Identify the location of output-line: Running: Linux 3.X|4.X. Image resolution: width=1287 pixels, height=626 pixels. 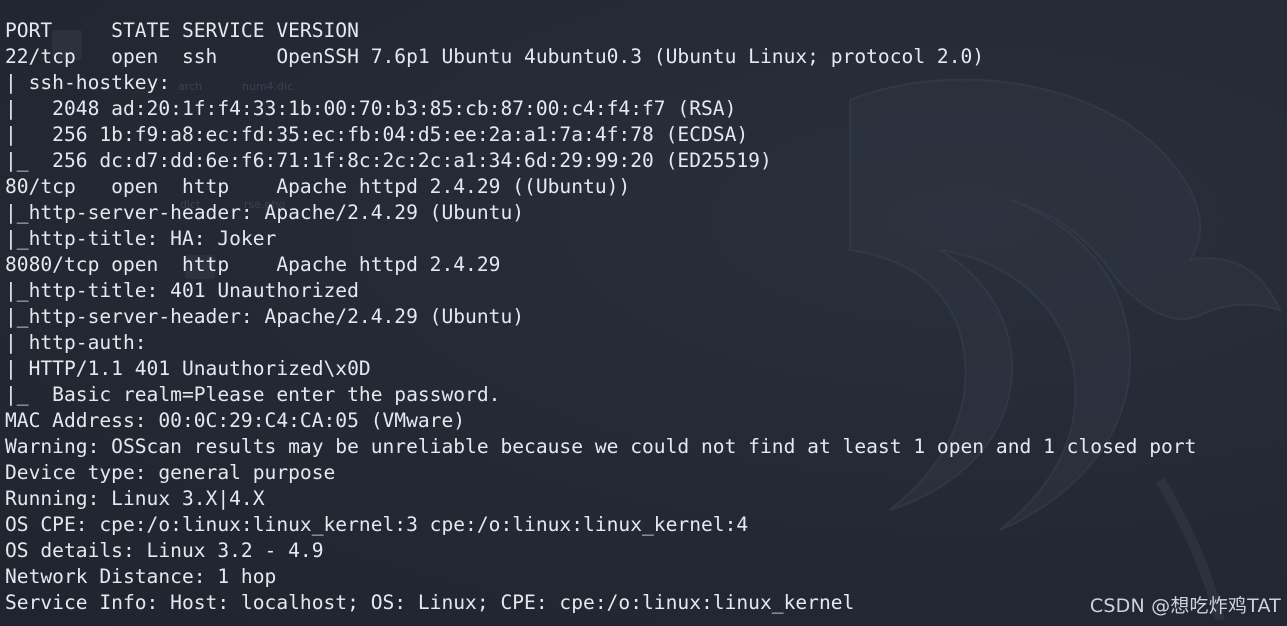
(135, 498).